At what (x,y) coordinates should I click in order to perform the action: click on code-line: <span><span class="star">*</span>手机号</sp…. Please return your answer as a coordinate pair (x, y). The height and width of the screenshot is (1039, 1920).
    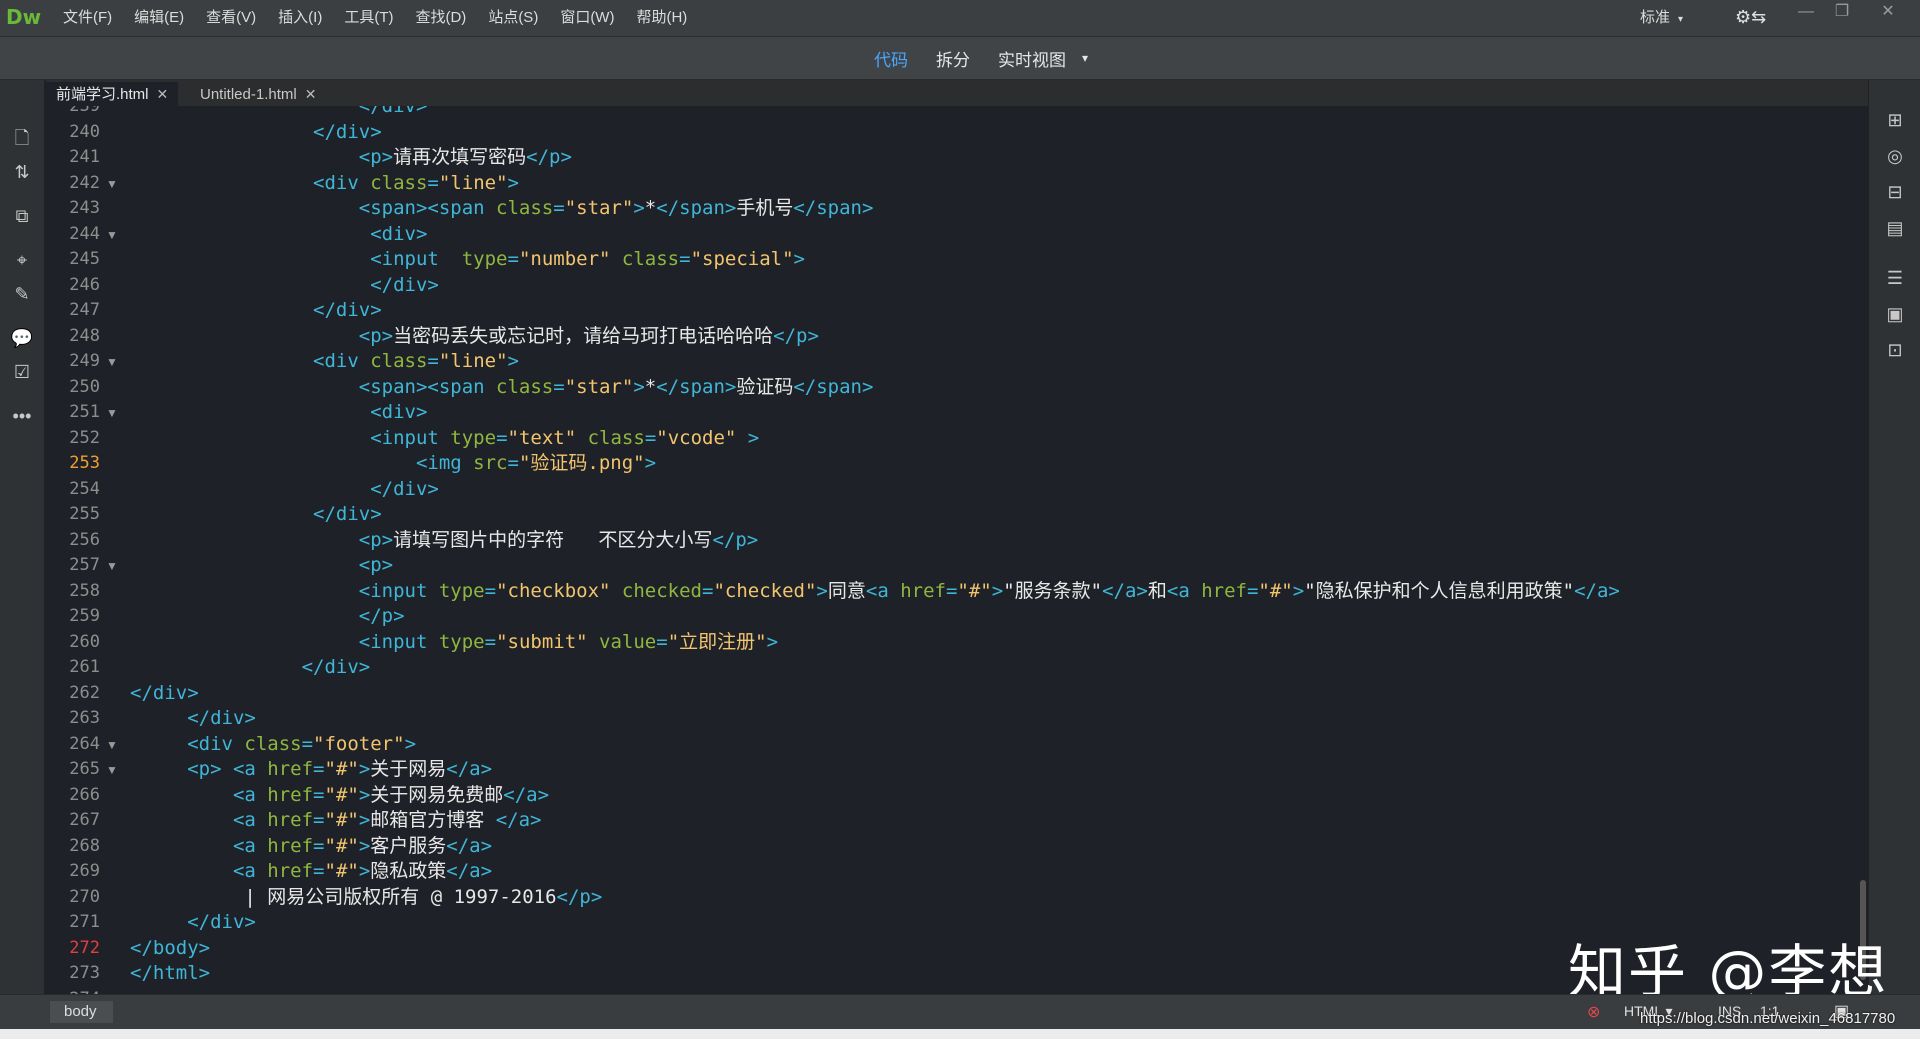
    Looking at the image, I should click on (502, 208).